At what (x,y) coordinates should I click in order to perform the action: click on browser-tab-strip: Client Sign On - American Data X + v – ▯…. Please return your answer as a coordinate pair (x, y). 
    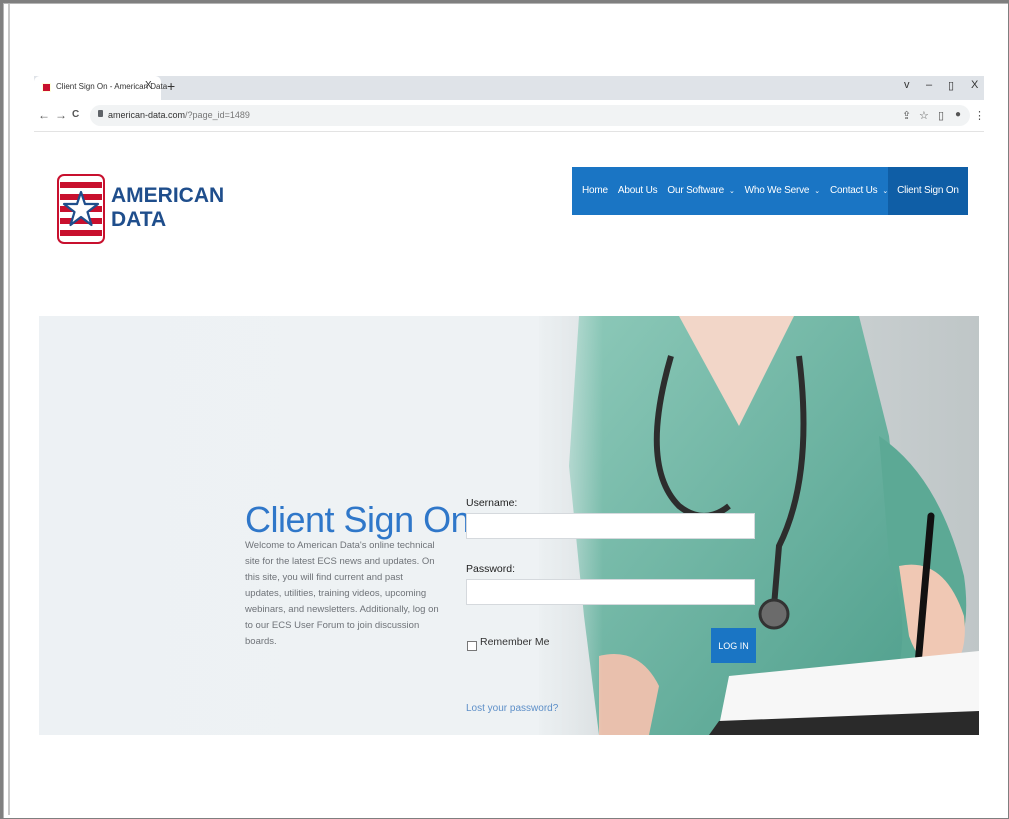
    Looking at the image, I should click on (509, 88).